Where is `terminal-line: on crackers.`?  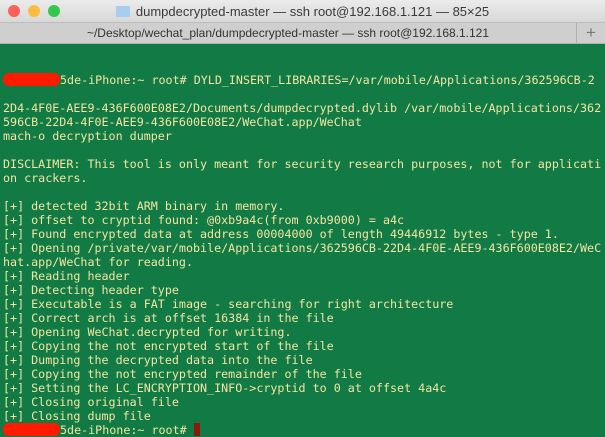 terminal-line: on crackers. is located at coordinates (45, 178).